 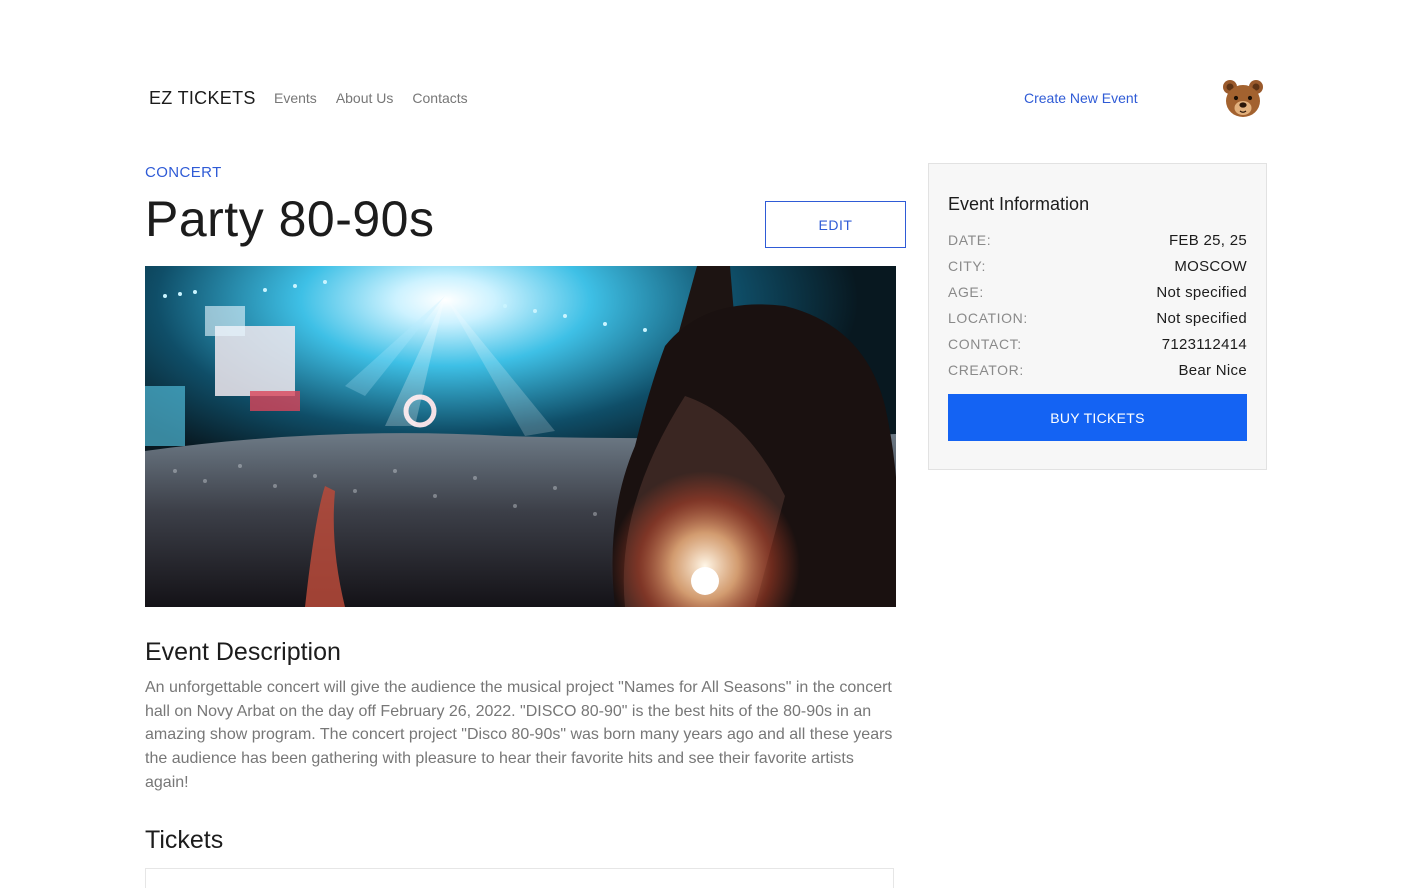 What do you see at coordinates (1243, 99) in the screenshot?
I see `bear-face-icon` at bounding box center [1243, 99].